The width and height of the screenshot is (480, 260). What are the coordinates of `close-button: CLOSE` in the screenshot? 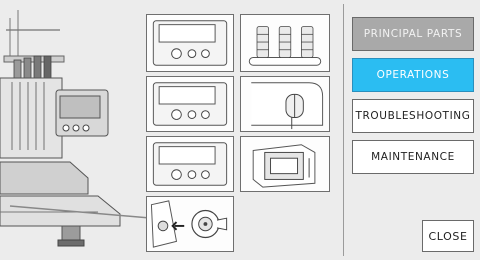 It's located at (448, 236).